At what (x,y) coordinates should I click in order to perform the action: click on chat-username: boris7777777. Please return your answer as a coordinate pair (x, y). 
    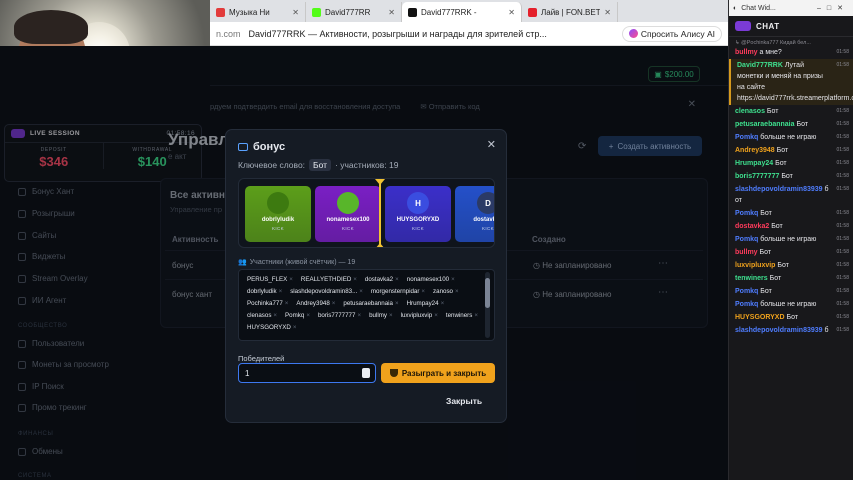
    Looking at the image, I should click on (757, 176).